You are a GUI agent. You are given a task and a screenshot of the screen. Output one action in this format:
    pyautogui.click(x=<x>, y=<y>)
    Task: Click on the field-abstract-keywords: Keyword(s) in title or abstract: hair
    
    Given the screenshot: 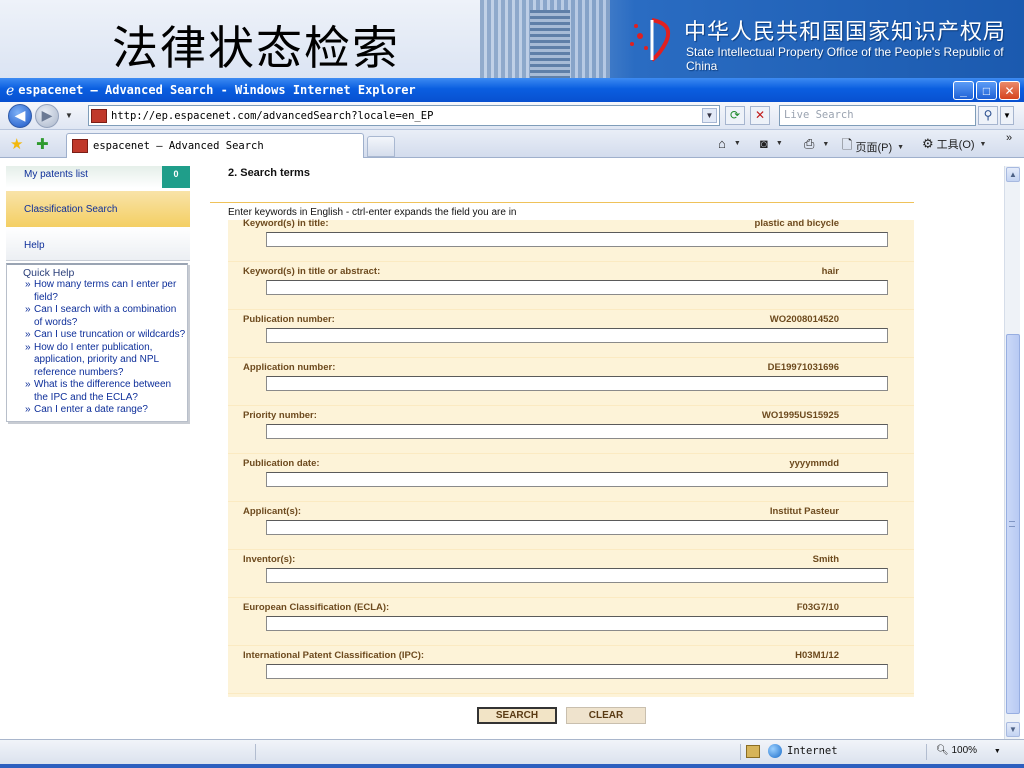 What is the action you would take?
    pyautogui.click(x=571, y=286)
    